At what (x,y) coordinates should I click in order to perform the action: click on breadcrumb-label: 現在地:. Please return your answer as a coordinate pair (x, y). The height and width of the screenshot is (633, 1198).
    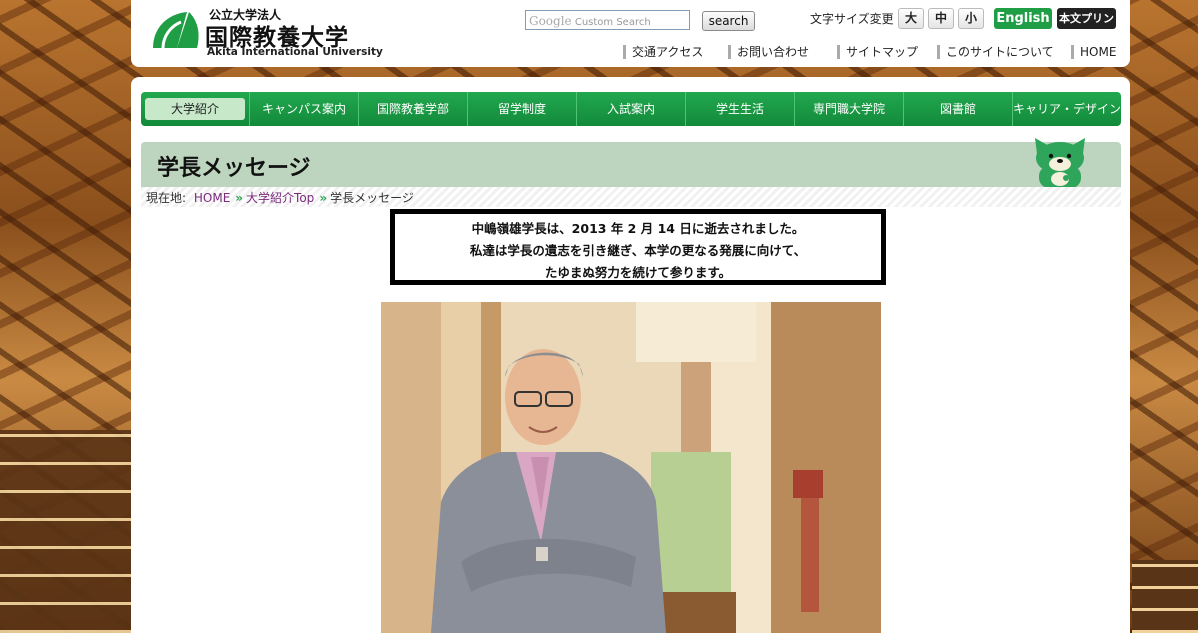
    Looking at the image, I should click on (166, 198).